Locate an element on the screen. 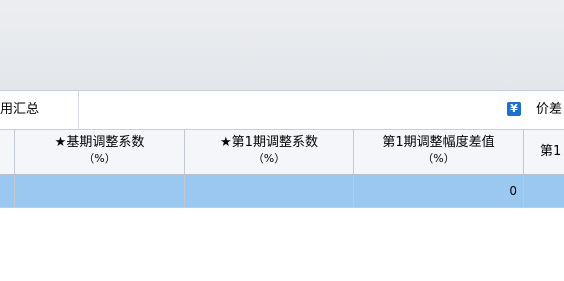 The image size is (564, 281). header-base-adjust-coef: ★基期调整系数 （%） is located at coordinates (100, 152).